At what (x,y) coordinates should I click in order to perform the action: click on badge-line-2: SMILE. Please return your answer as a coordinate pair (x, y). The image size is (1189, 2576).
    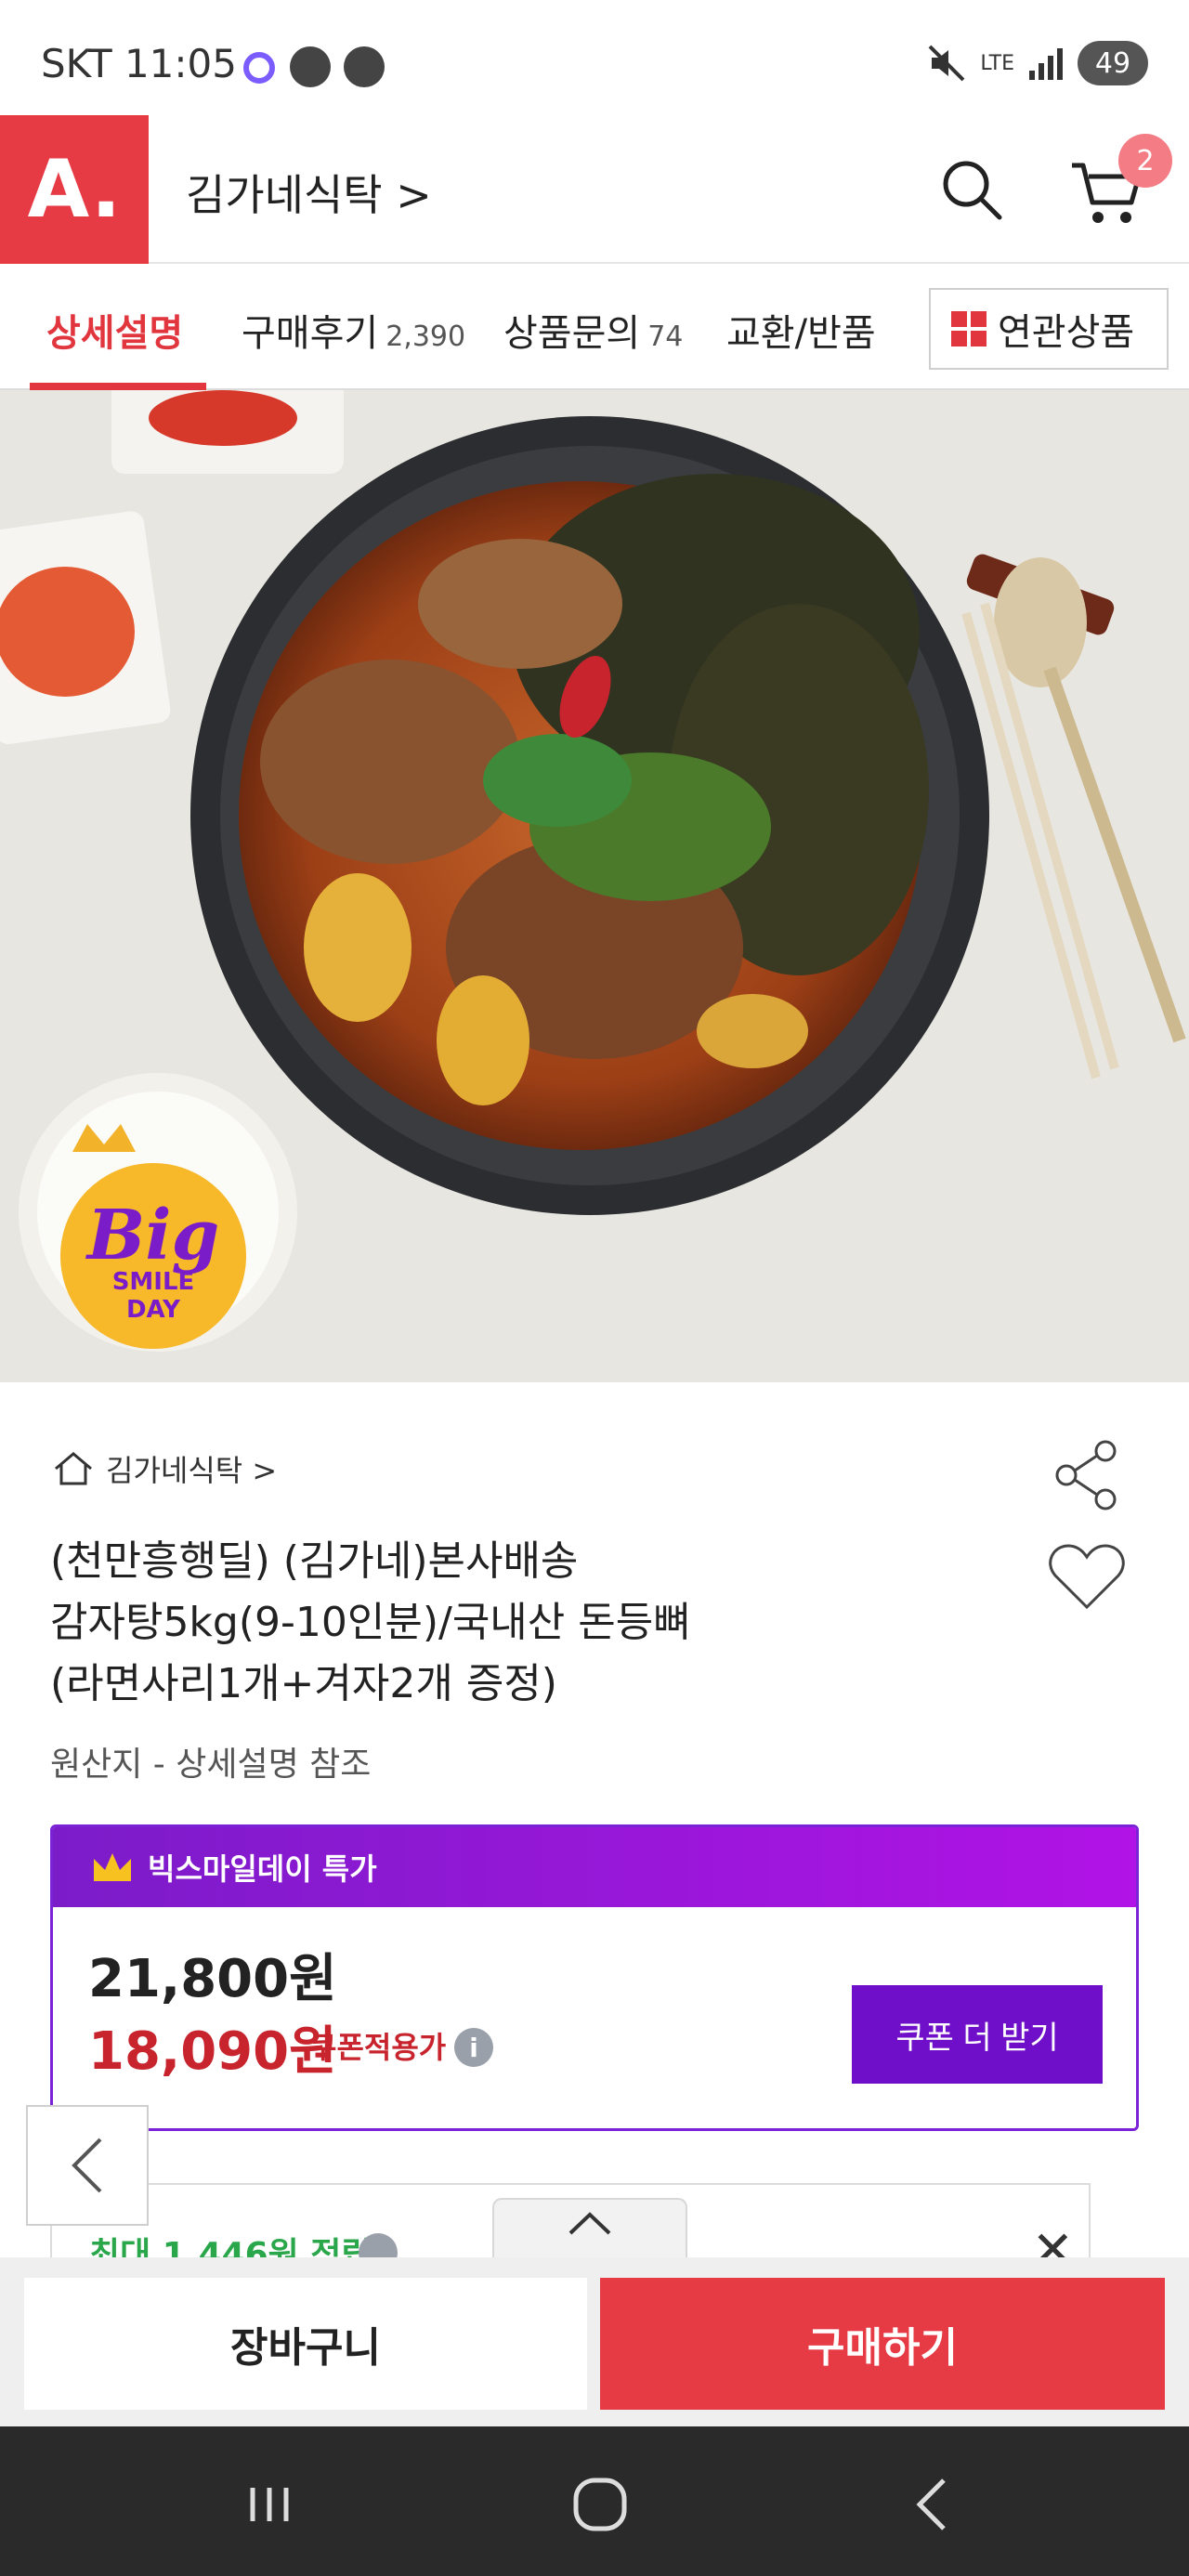
    Looking at the image, I should click on (153, 1282).